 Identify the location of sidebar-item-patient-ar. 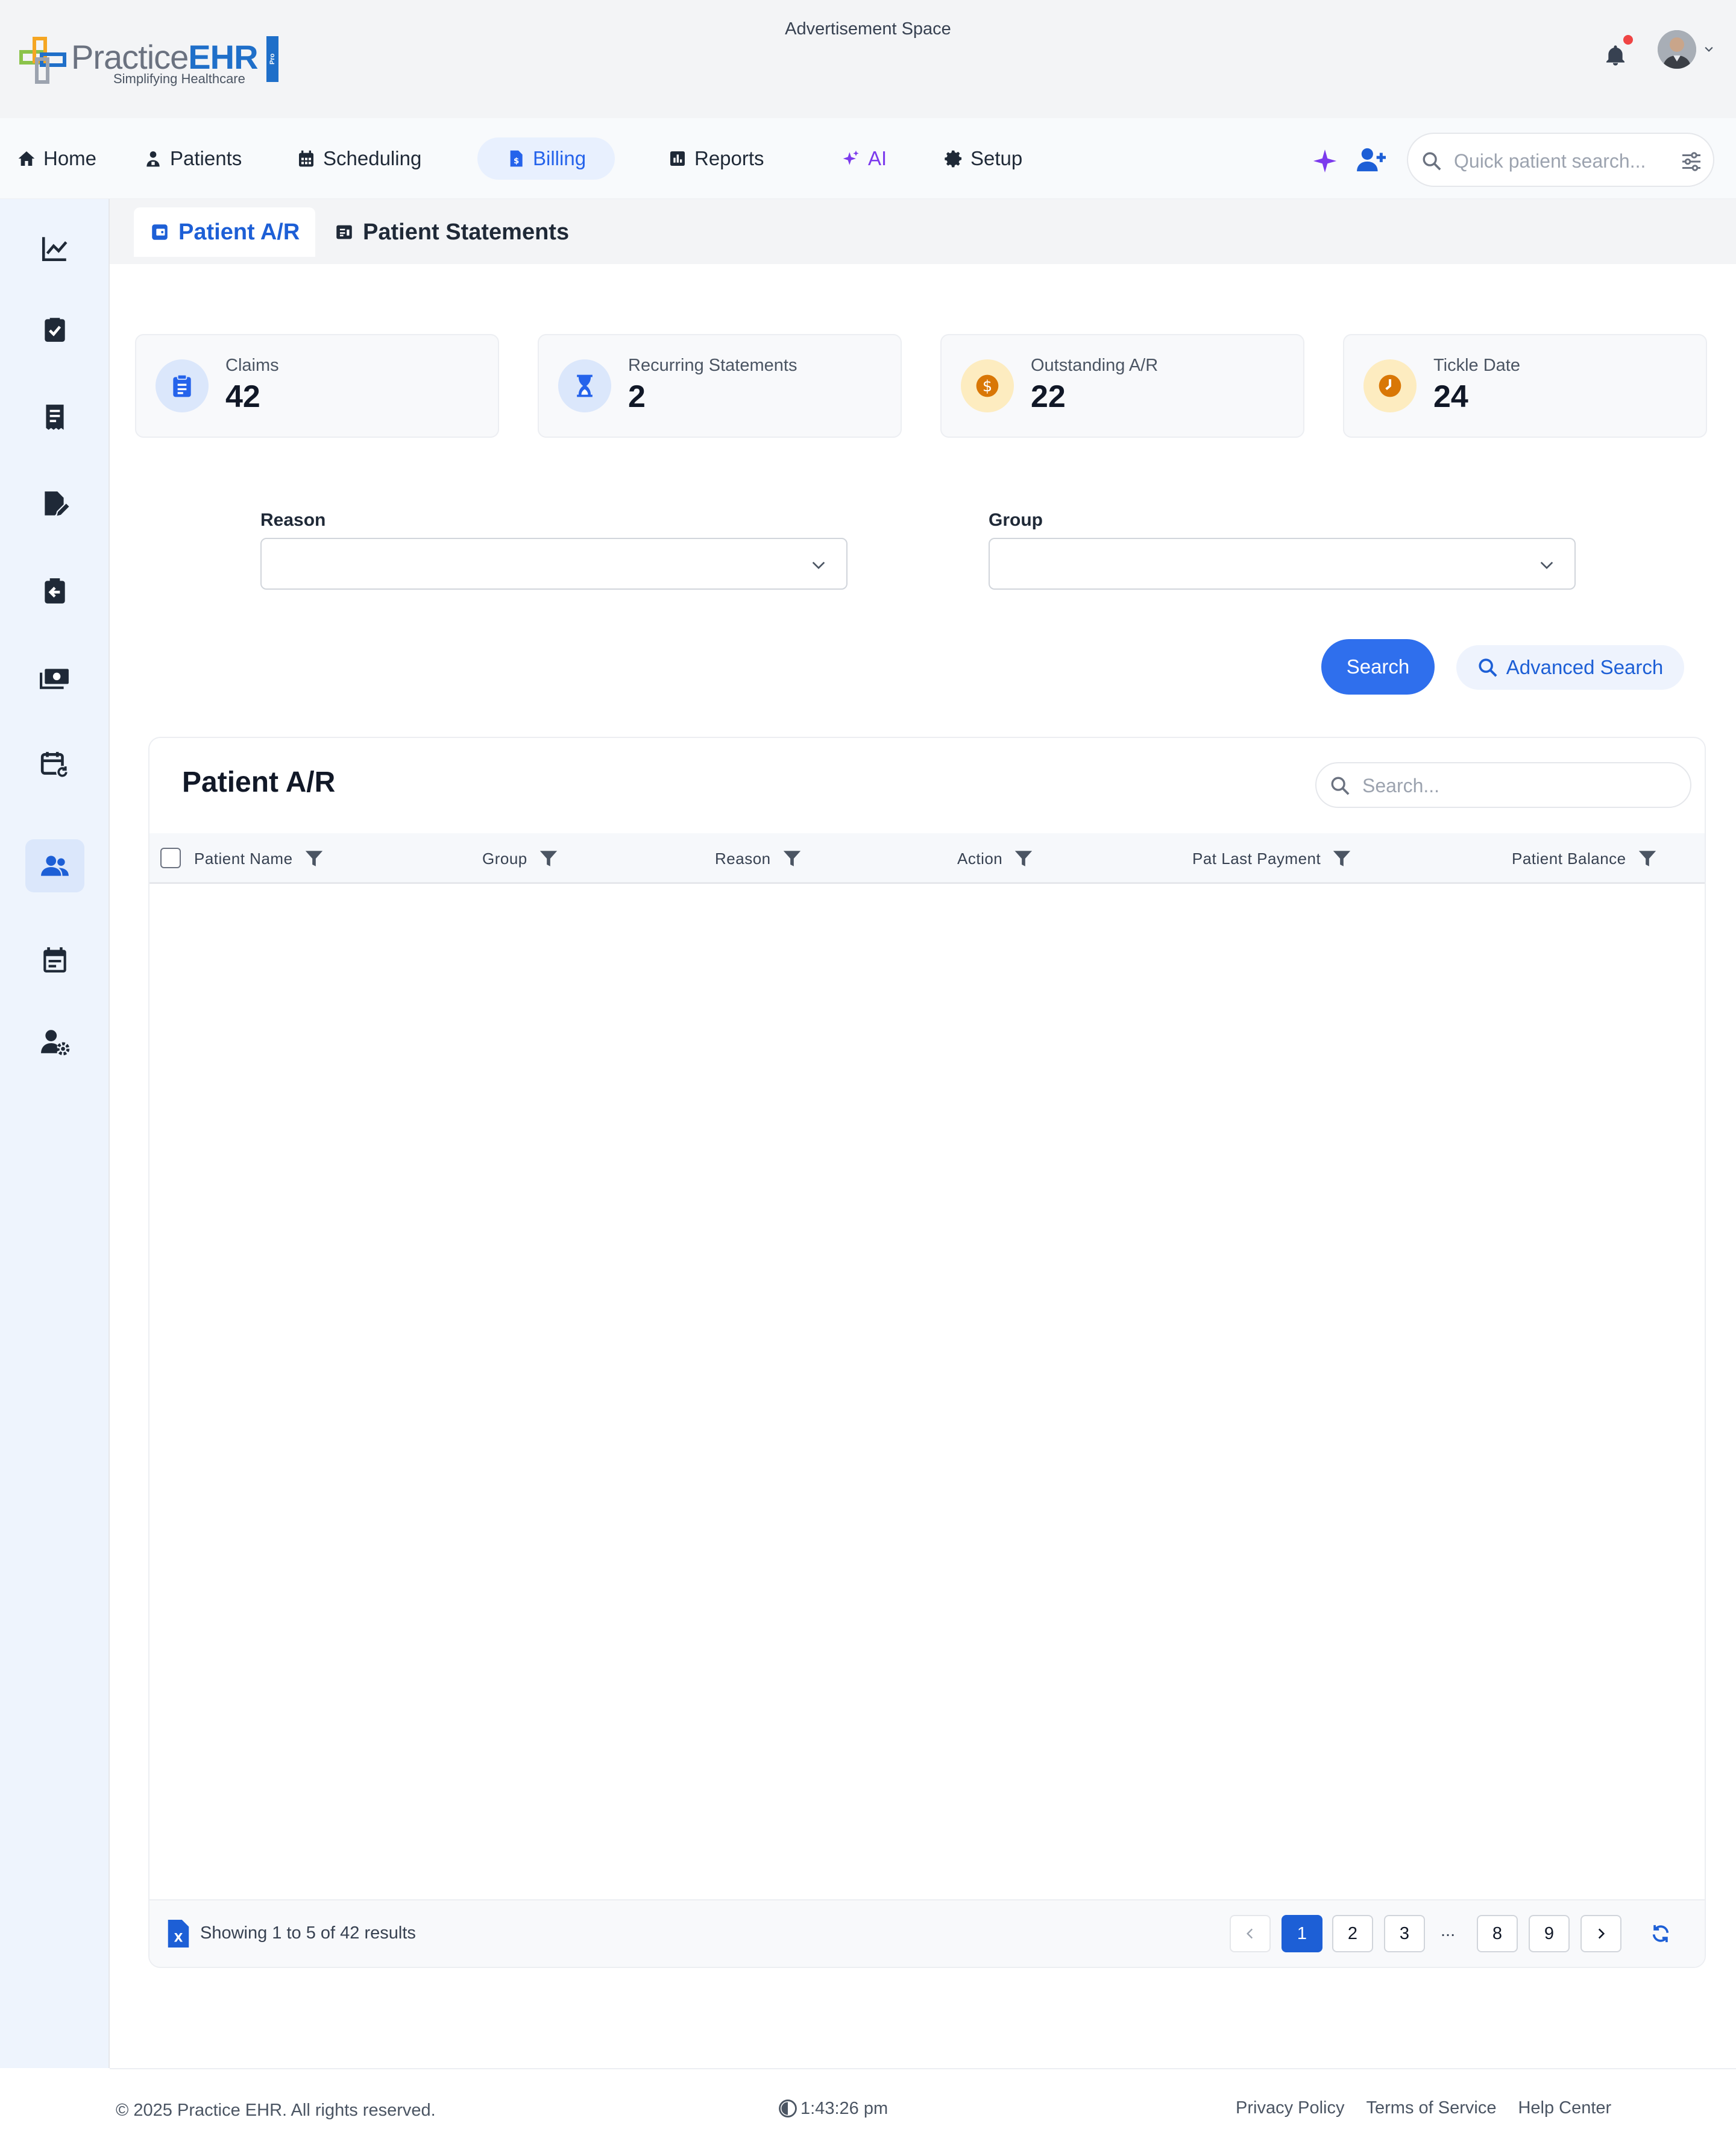
(54, 865).